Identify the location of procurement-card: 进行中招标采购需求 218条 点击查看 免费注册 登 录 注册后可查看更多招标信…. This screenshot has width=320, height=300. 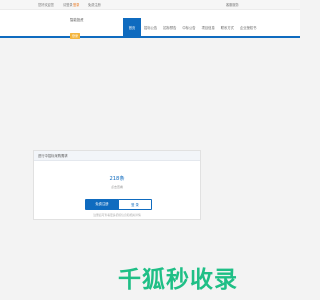
(117, 185).